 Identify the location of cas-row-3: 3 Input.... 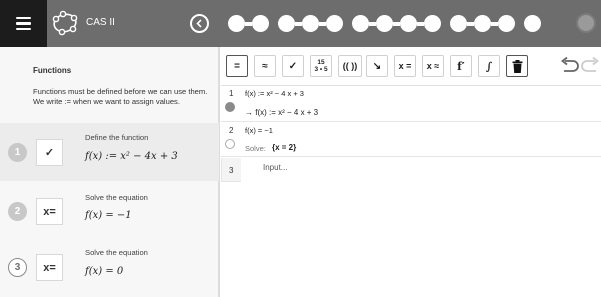
(411, 170).